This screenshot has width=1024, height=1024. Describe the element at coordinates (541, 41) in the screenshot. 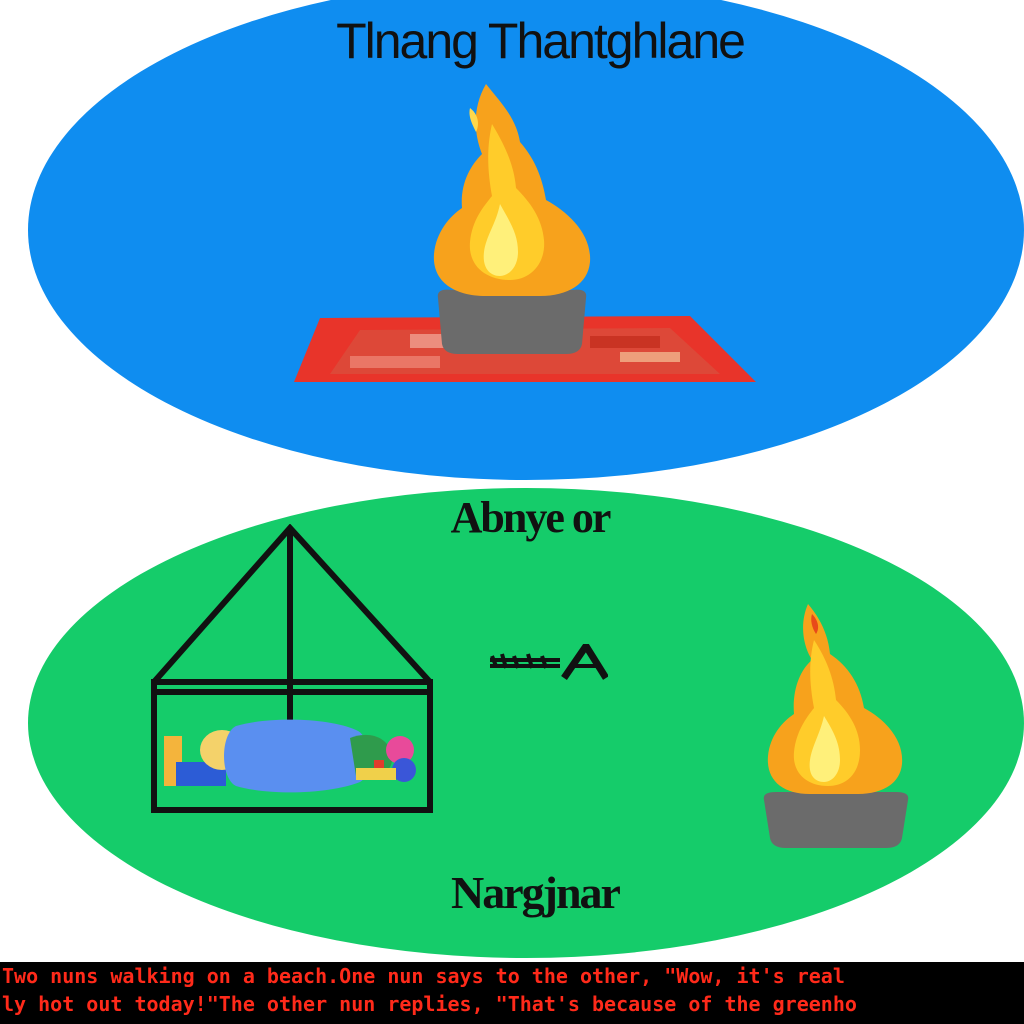

I see `top-panel-title: Tlnang Thantghlane` at that location.